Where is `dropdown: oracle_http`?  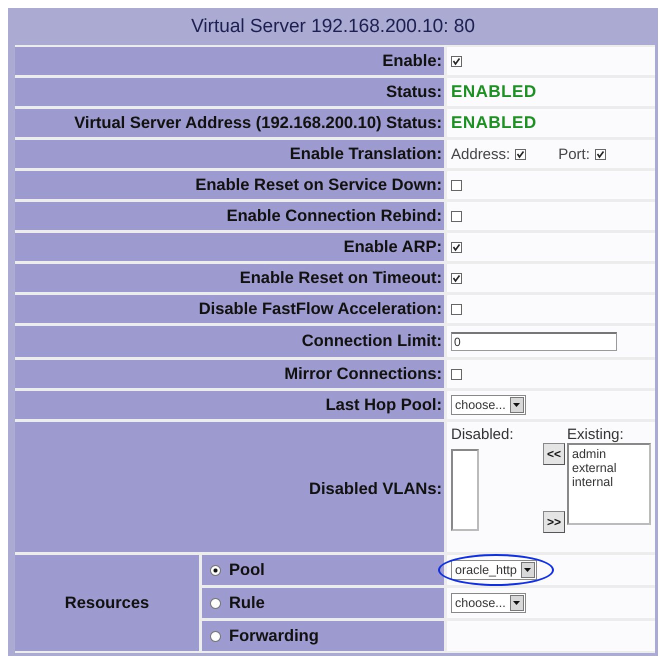
dropdown: oracle_http is located at coordinates (494, 570).